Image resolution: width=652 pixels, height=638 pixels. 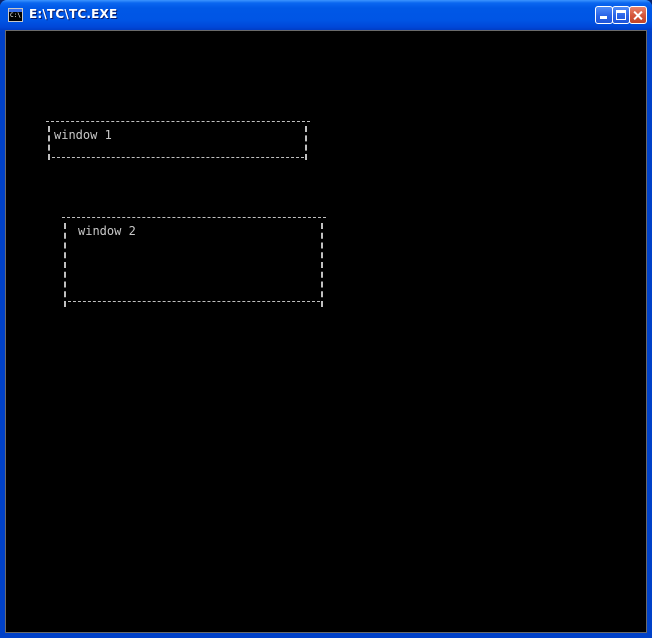 I want to click on minimize-icon, so click(x=604, y=15).